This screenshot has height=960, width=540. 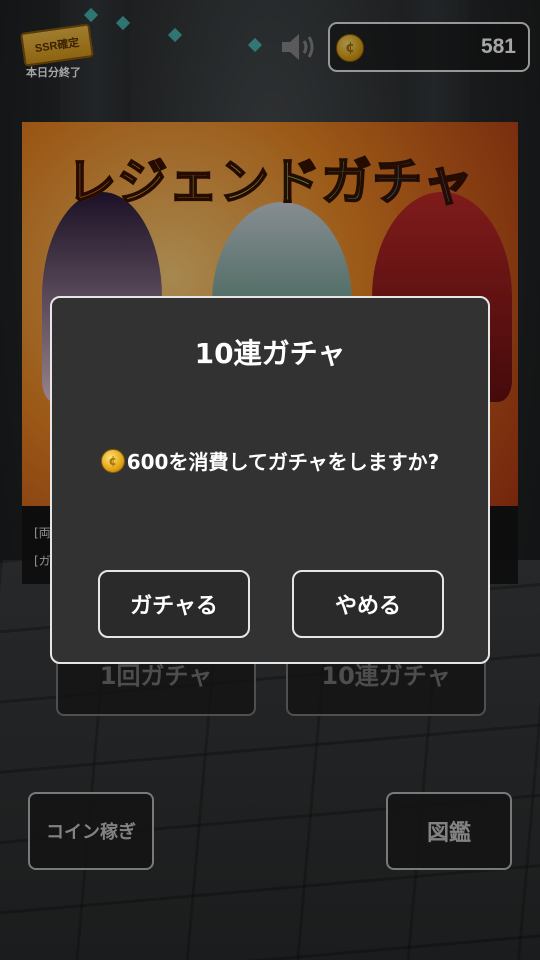 What do you see at coordinates (112, 460) in the screenshot?
I see `coin-icon: ¢` at bounding box center [112, 460].